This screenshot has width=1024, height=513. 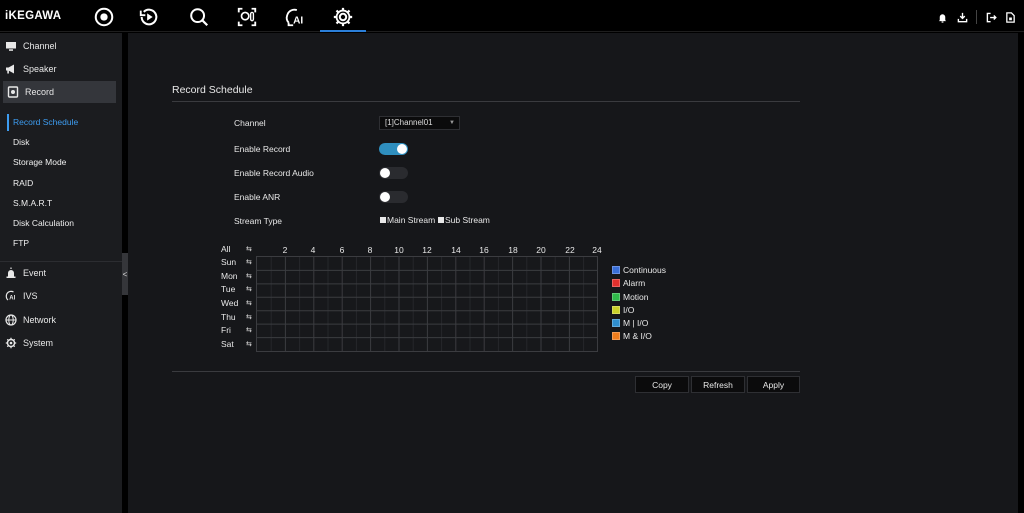 I want to click on sidebar-item-speaker: Speaker, so click(x=61, y=69).